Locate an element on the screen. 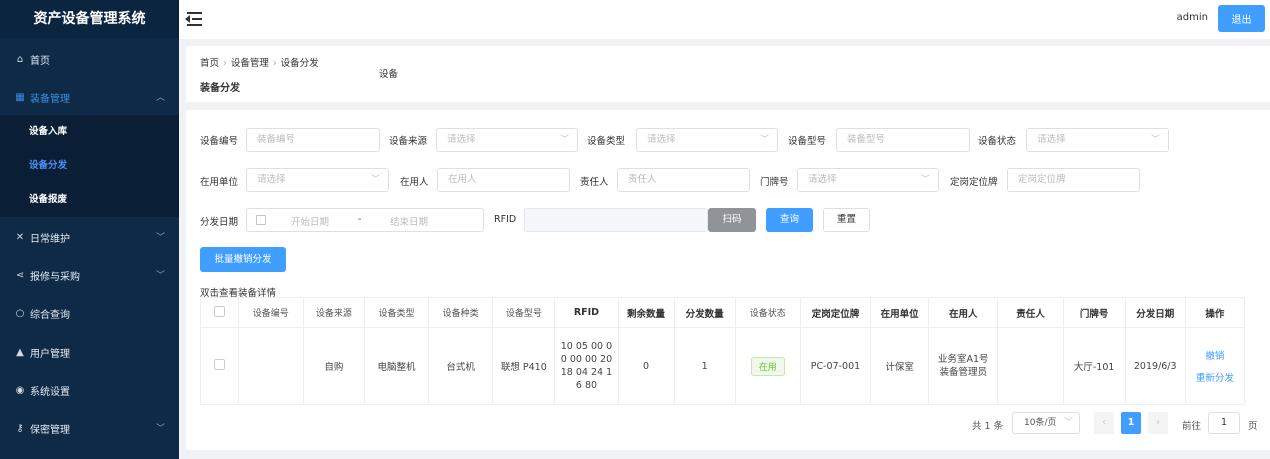 This screenshot has height=459, width=1270. date-range-picker: 开始日期 - 结束日期 is located at coordinates (365, 220).